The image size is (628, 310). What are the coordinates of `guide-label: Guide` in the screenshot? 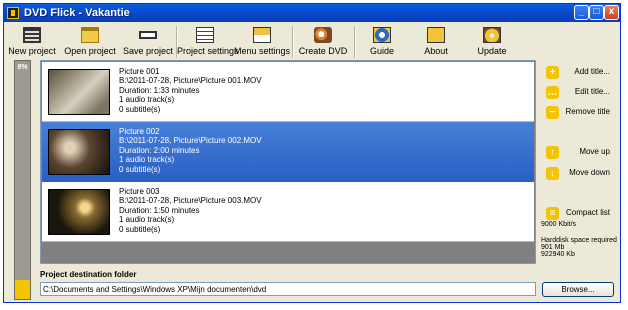 It's located at (382, 51).